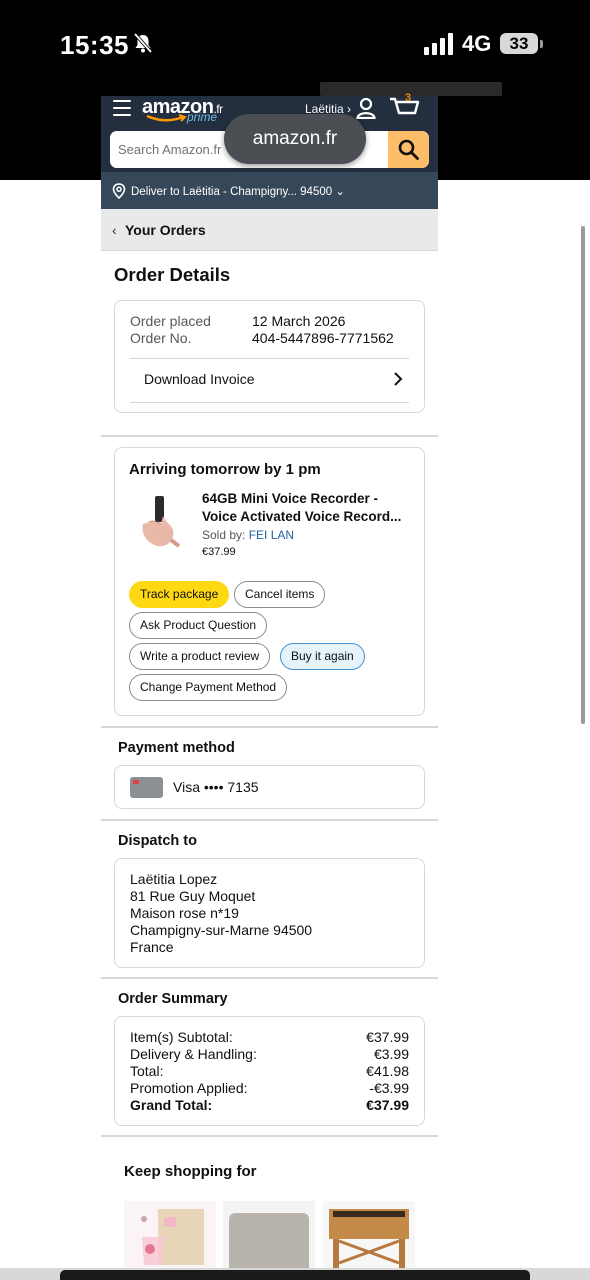  I want to click on keep-shopping-title: Keep shopping for, so click(190, 1171).